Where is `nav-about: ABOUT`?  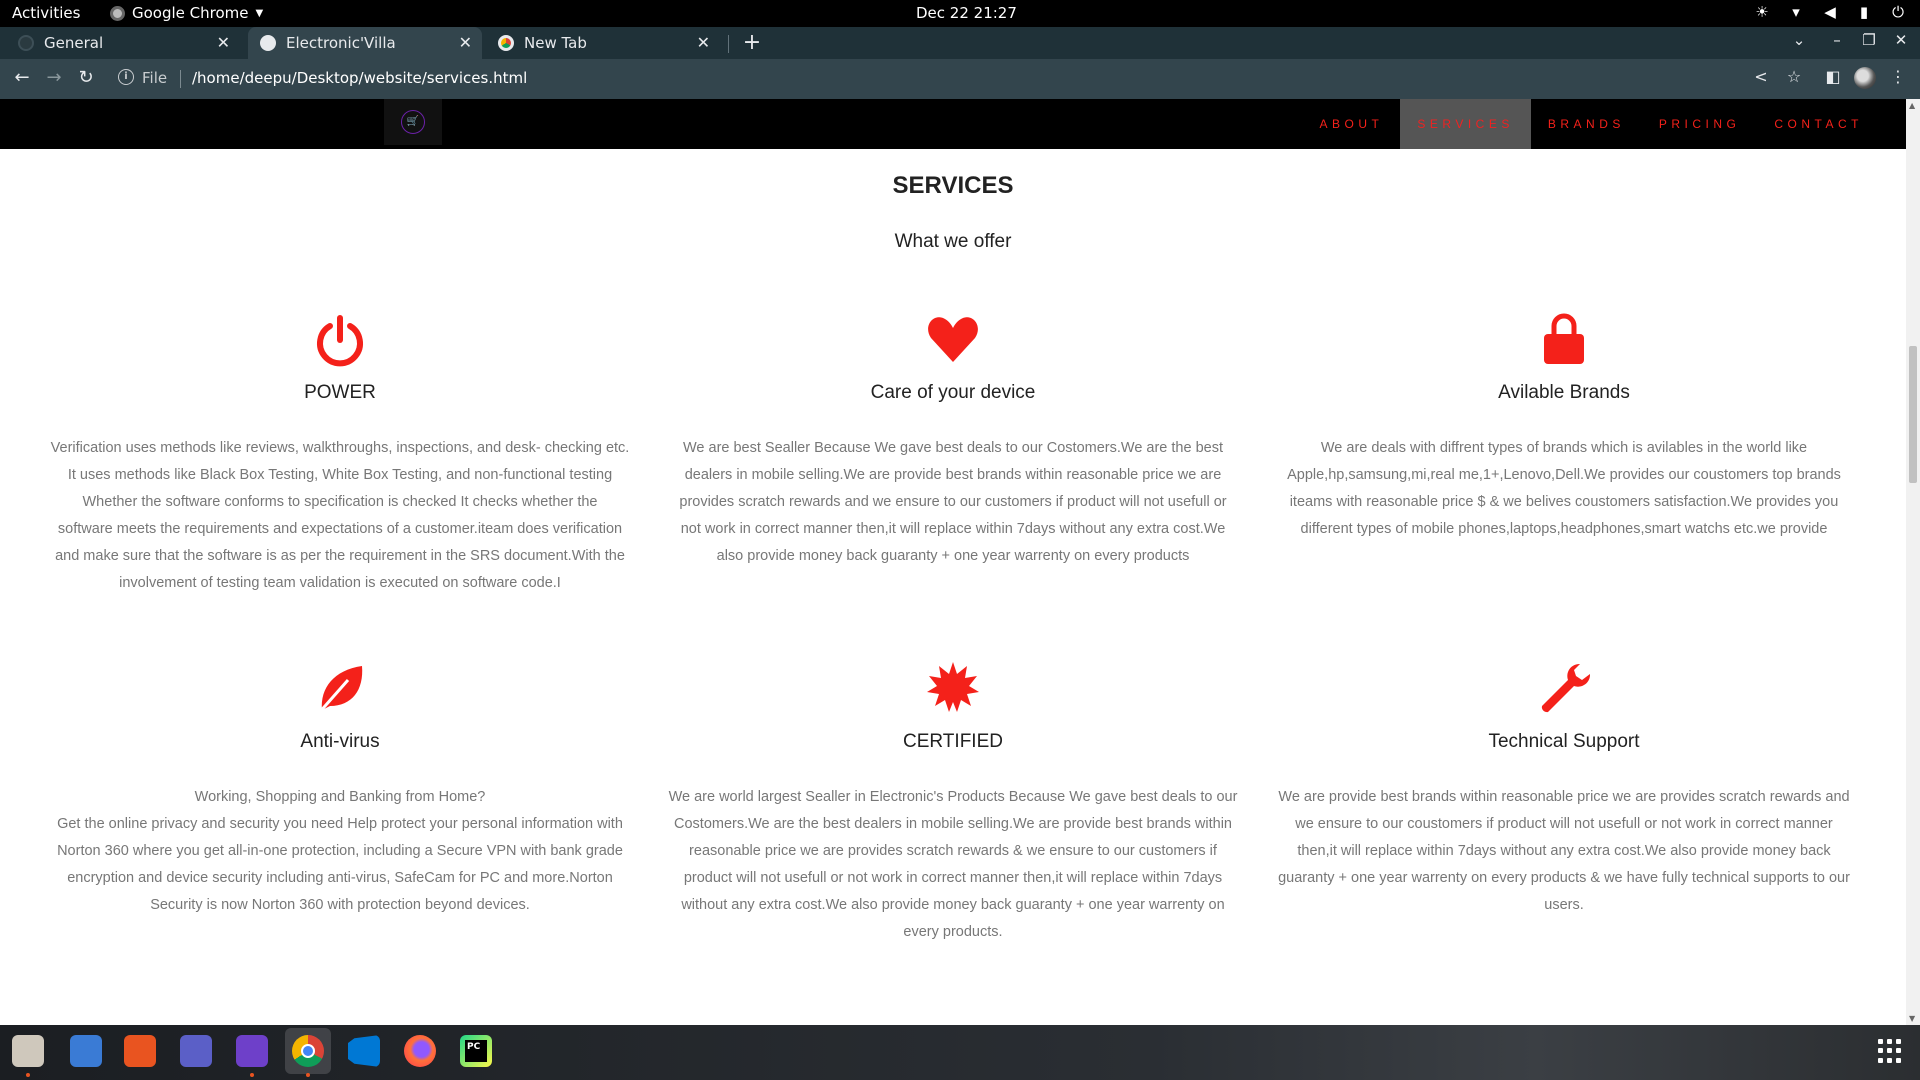 nav-about: ABOUT is located at coordinates (1352, 124).